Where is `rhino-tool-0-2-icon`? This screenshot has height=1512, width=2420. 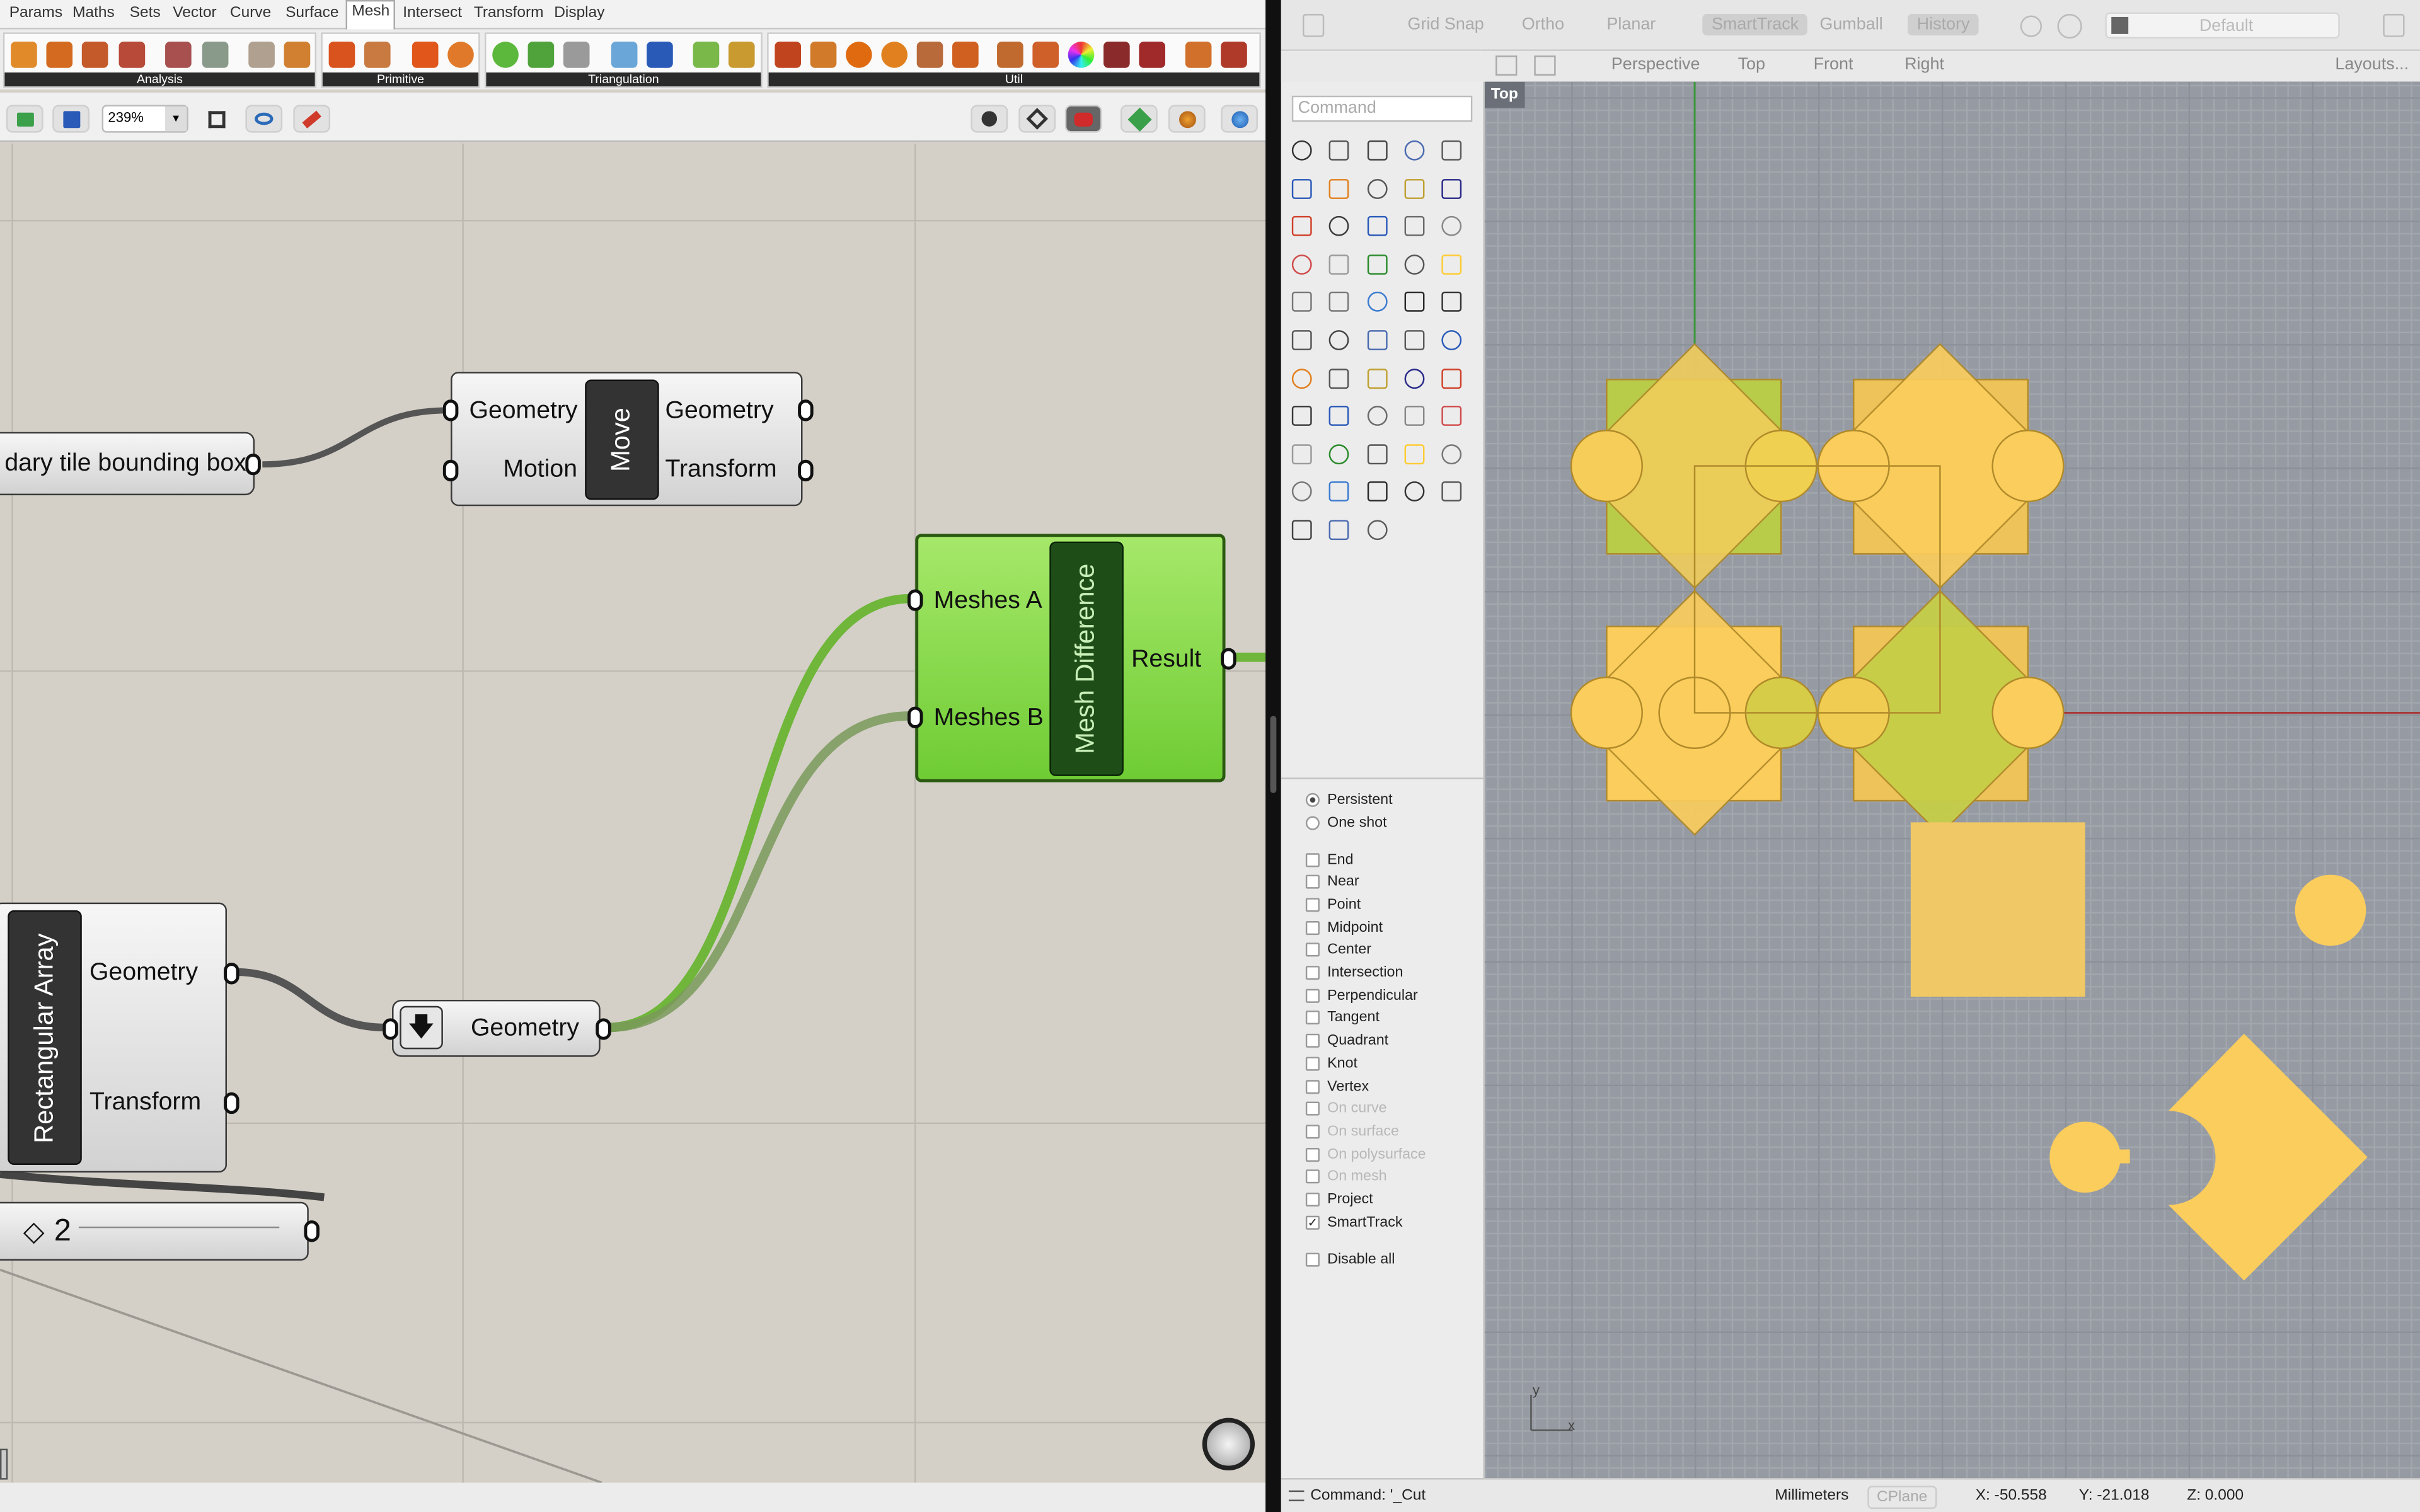
rhino-tool-0-2-icon is located at coordinates (1377, 149).